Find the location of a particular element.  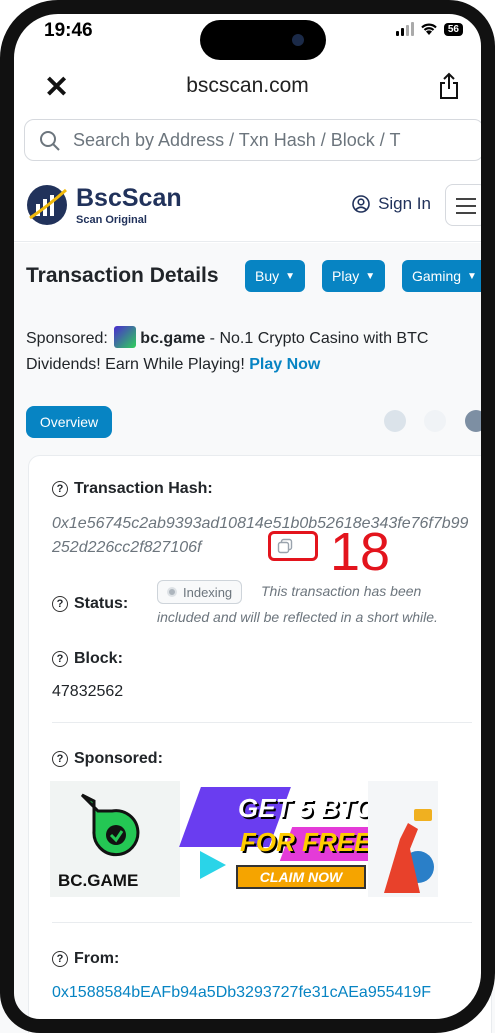

site-header: BscScan Scan Original Sign In is located at coordinates (247, 210).